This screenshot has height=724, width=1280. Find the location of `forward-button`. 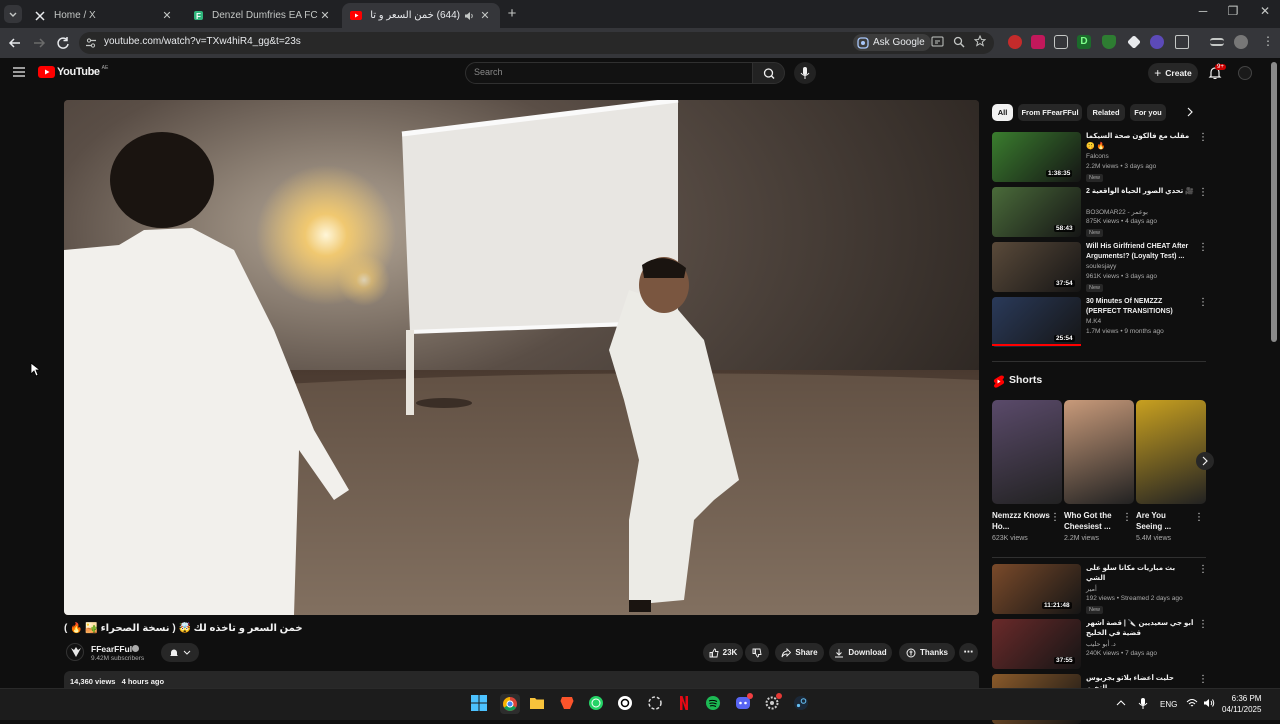

forward-button is located at coordinates (39, 43).